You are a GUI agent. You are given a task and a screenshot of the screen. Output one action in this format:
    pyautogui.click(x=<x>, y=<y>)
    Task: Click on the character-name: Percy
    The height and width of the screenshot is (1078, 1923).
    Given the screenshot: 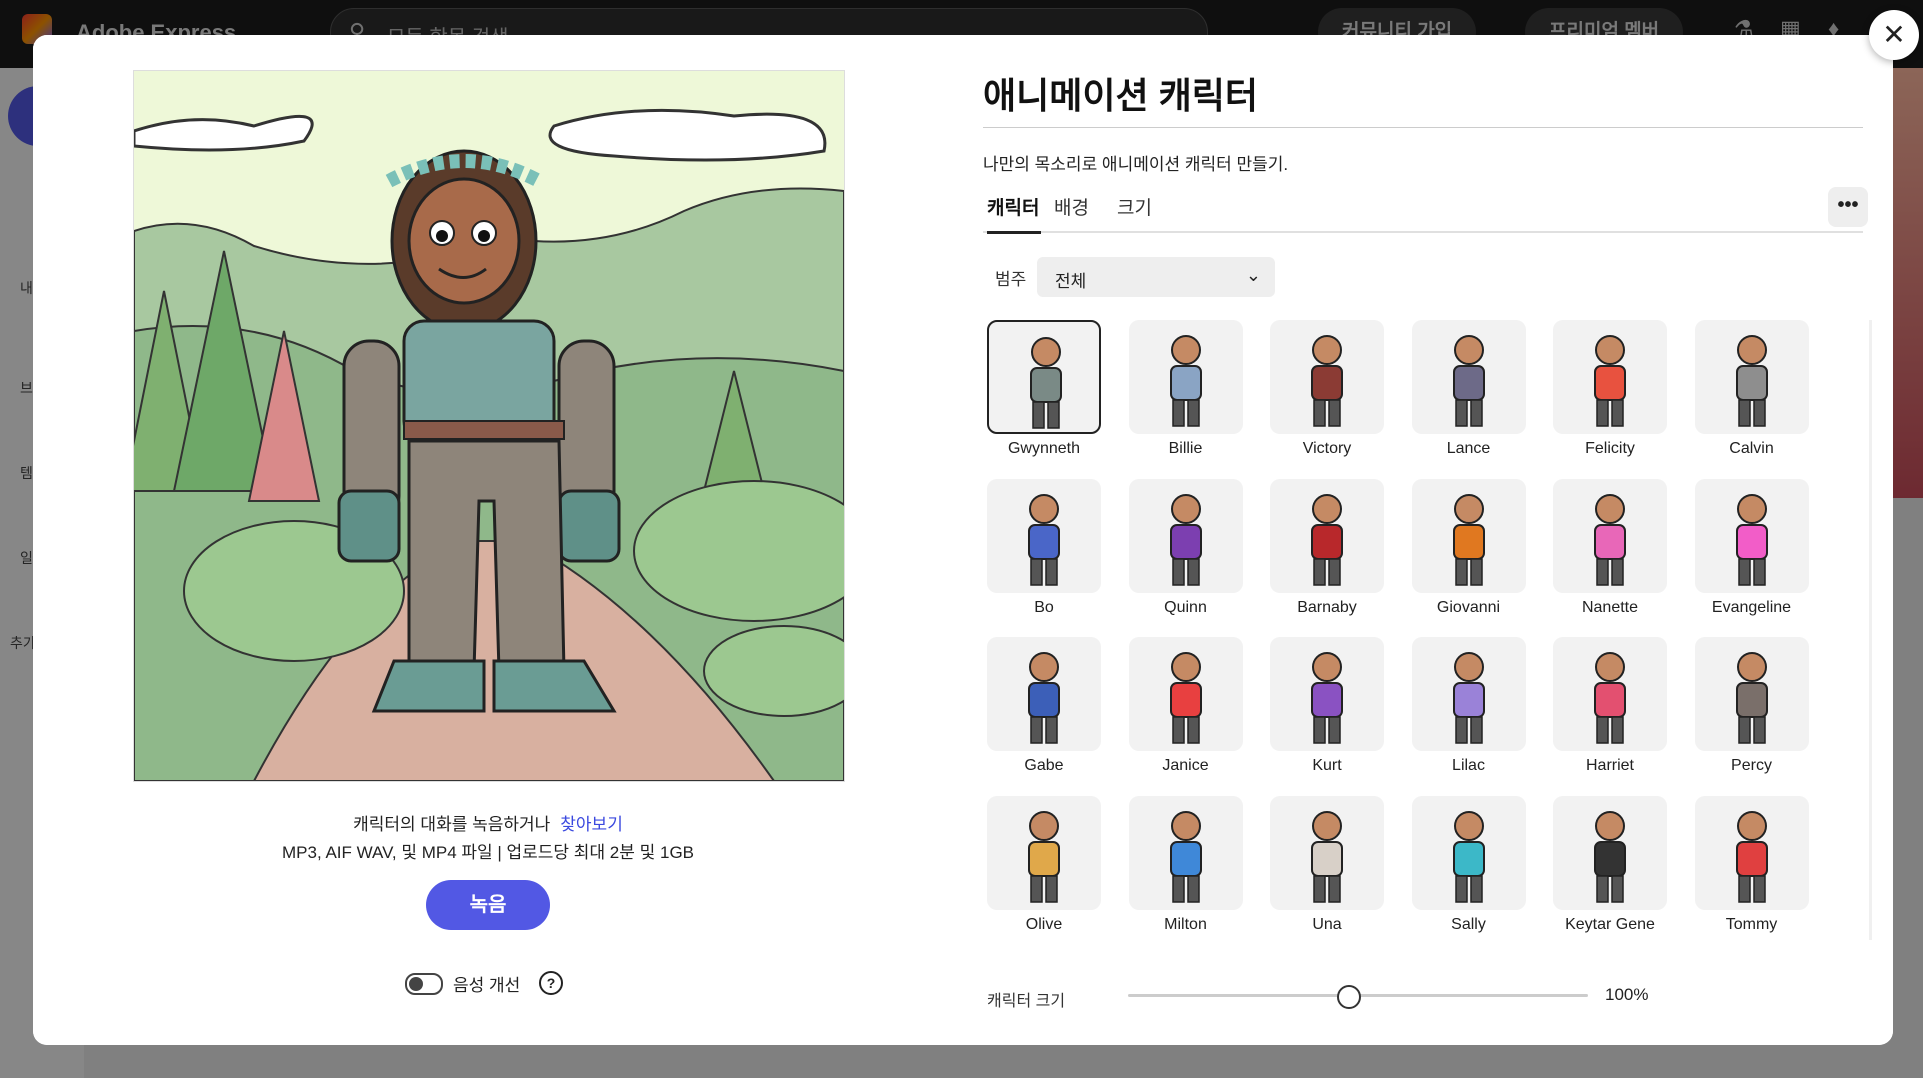 What is the action you would take?
    pyautogui.click(x=1751, y=765)
    